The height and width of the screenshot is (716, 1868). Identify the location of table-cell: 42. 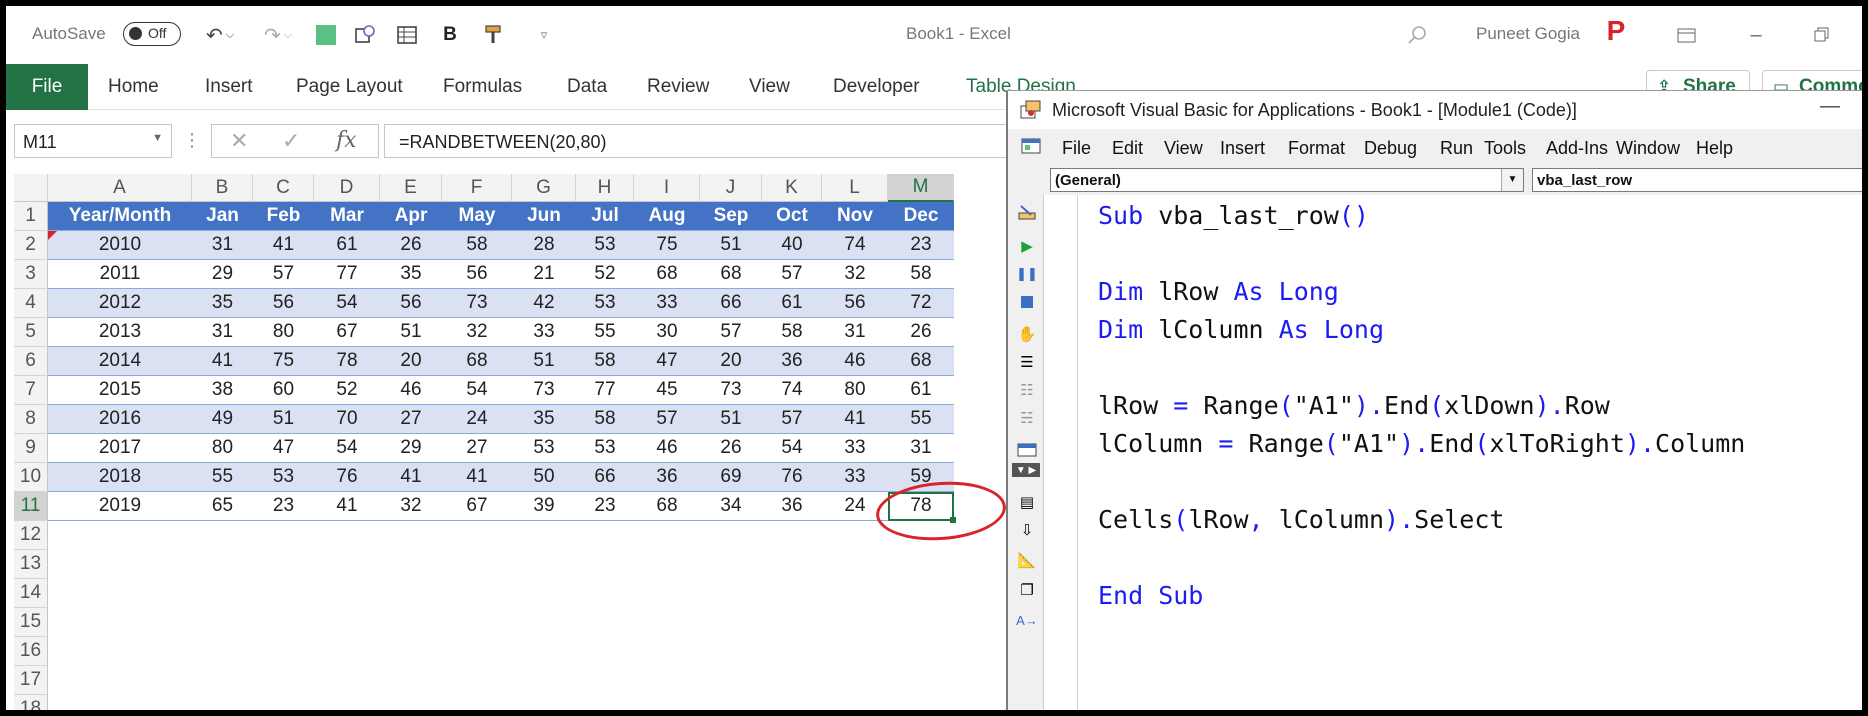
(544, 303).